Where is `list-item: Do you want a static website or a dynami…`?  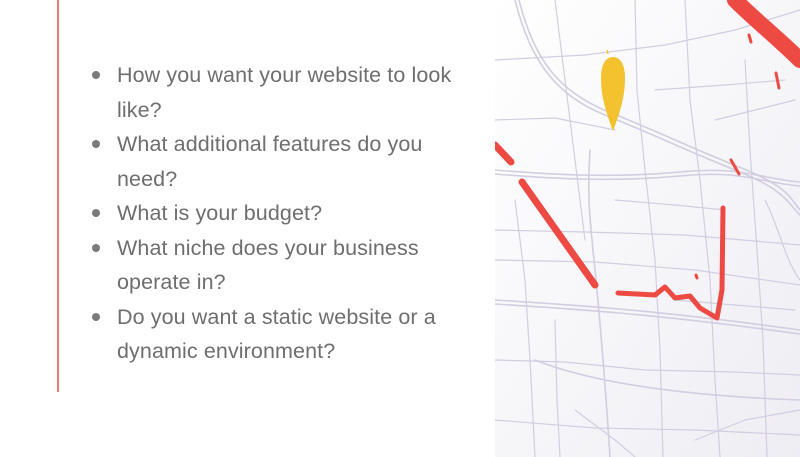 list-item: Do you want a static website or a dynami… is located at coordinates (272, 334).